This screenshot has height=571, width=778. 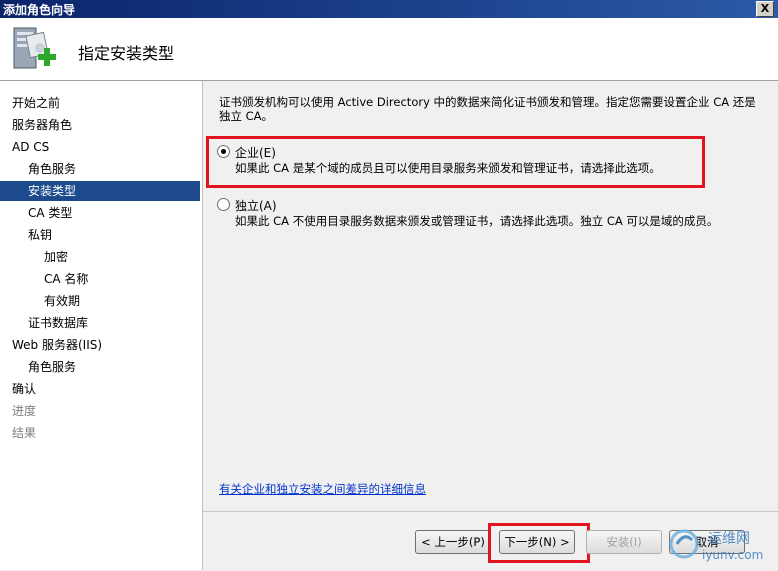 I want to click on window-title: 添加角色向导, so click(x=39, y=10).